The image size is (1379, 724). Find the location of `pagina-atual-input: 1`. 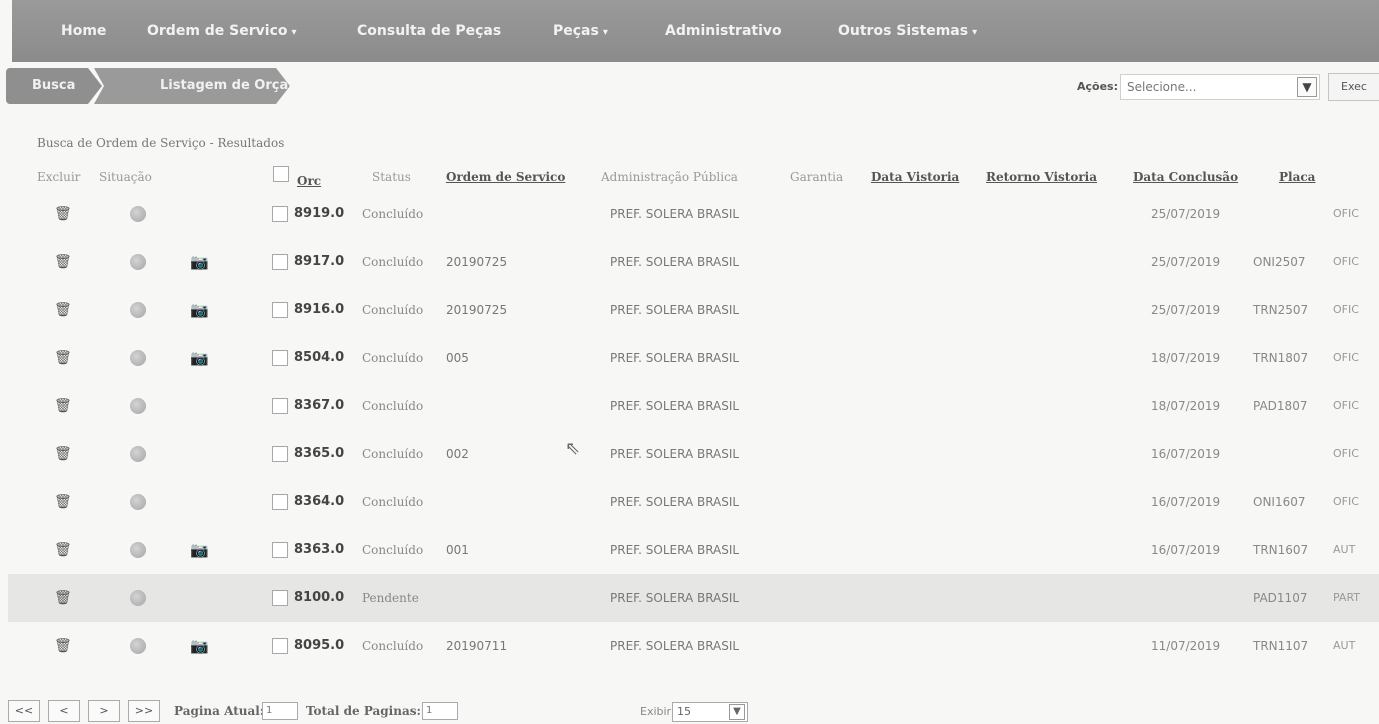

pagina-atual-input: 1 is located at coordinates (280, 711).